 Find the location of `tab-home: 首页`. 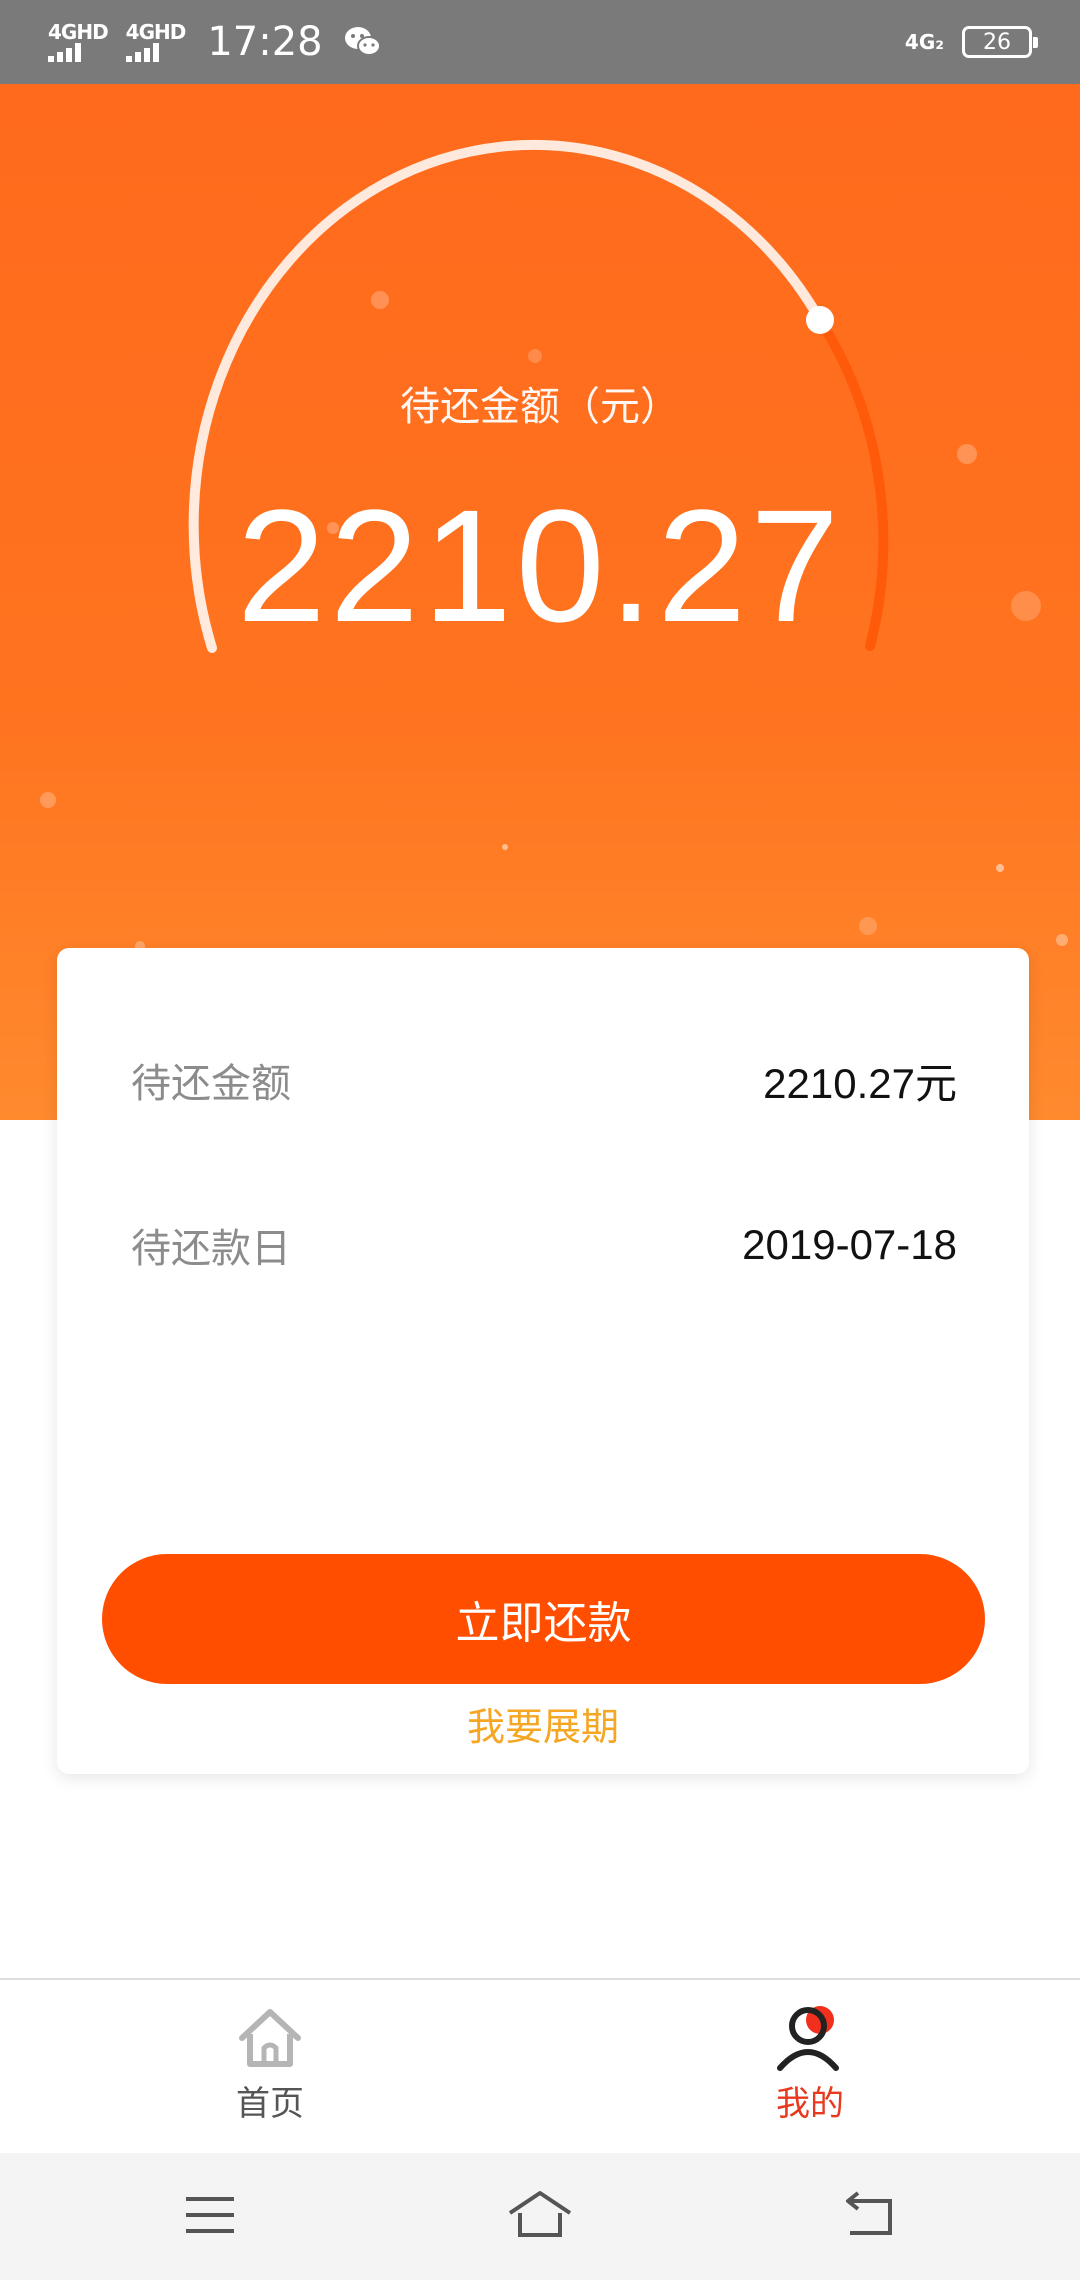

tab-home: 首页 is located at coordinates (270, 2067).